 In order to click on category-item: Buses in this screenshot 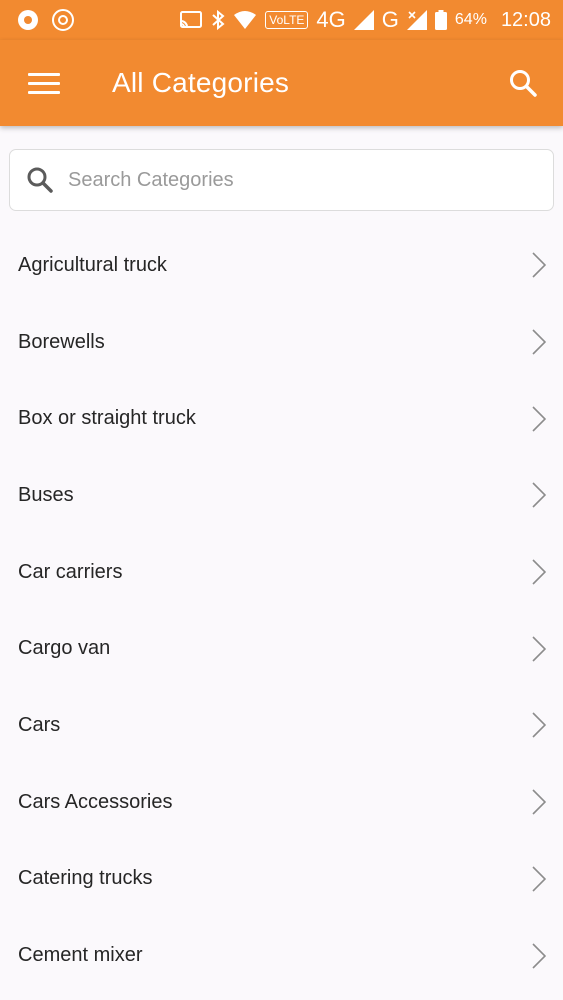, I will do `click(281, 495)`.